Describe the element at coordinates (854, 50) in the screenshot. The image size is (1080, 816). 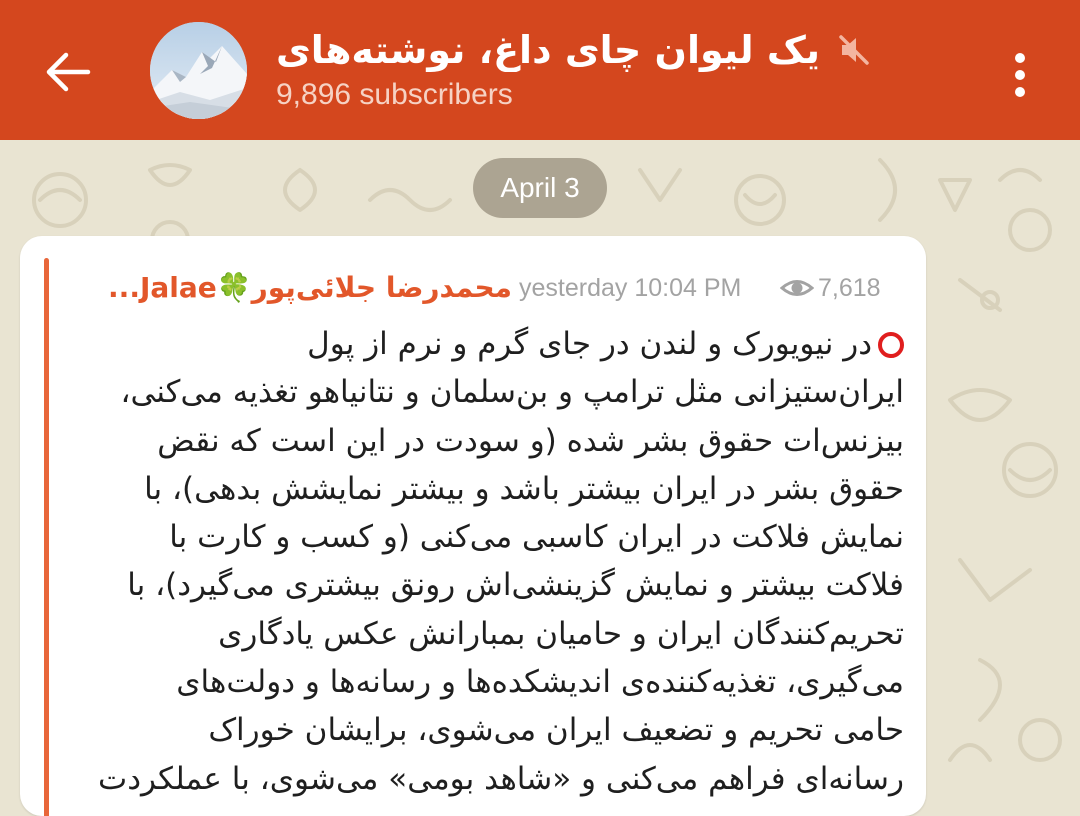
I see `speaker-muted-icon` at that location.